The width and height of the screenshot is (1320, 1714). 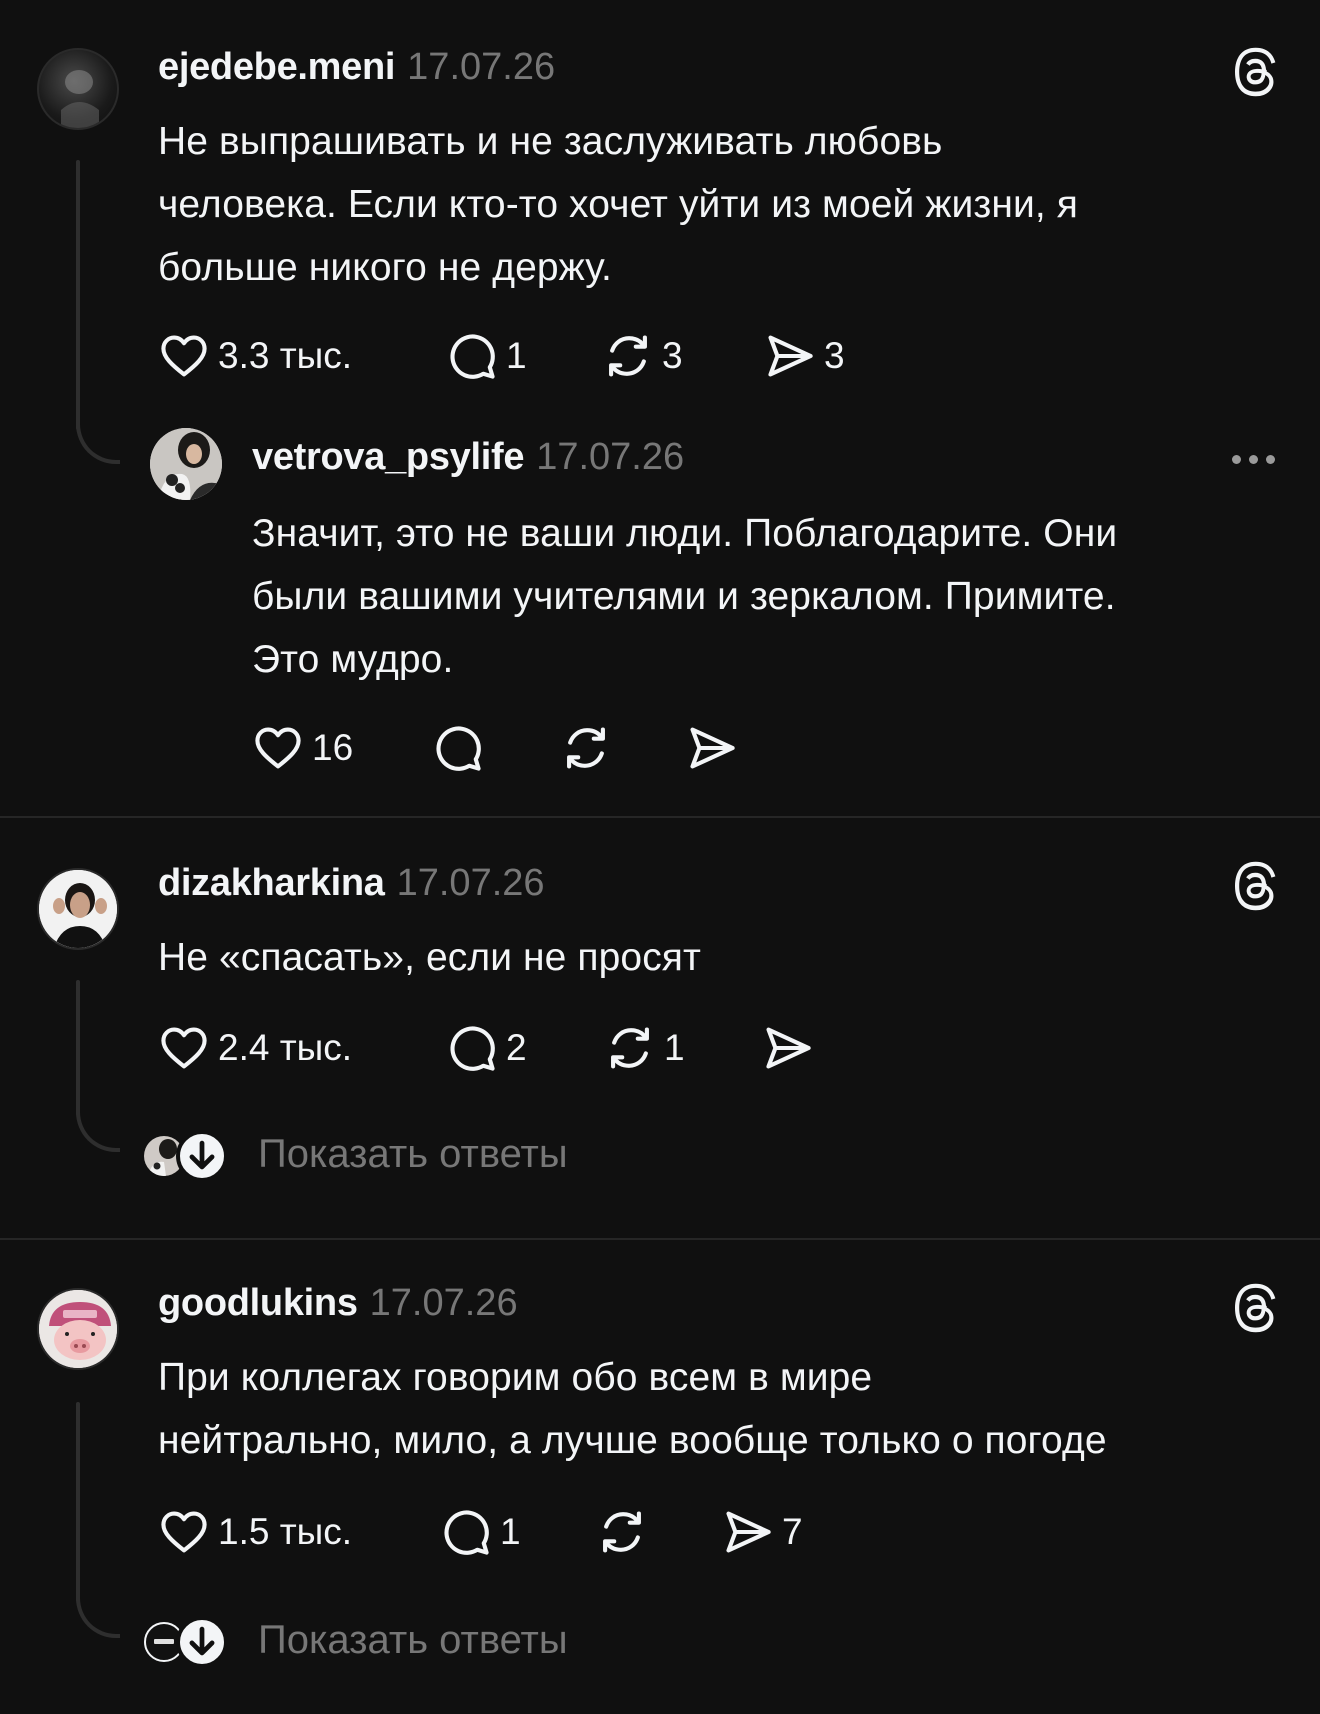 I want to click on like-button: 2.4 тыс., so click(x=255, y=1048).